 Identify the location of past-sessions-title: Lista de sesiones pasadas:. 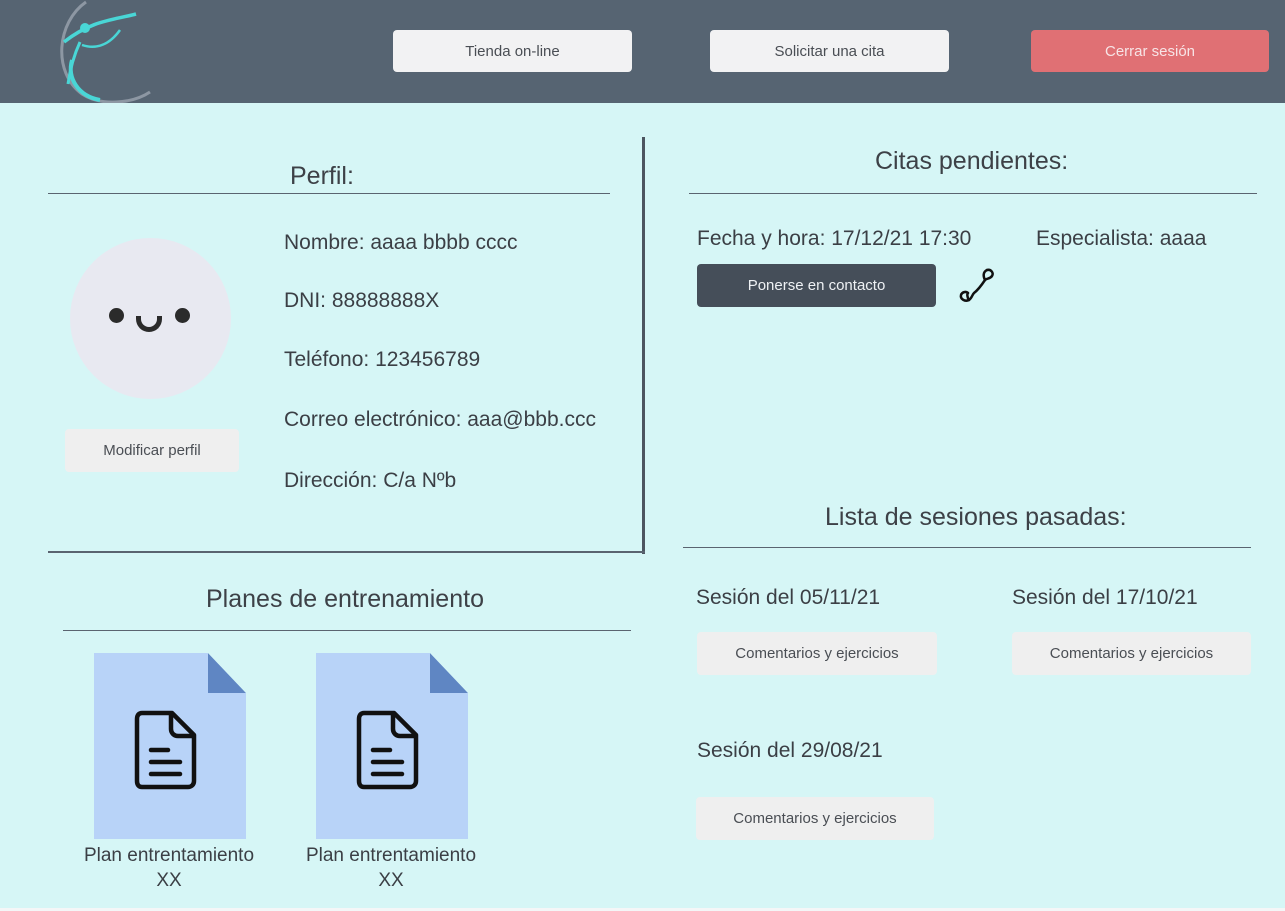
(976, 517).